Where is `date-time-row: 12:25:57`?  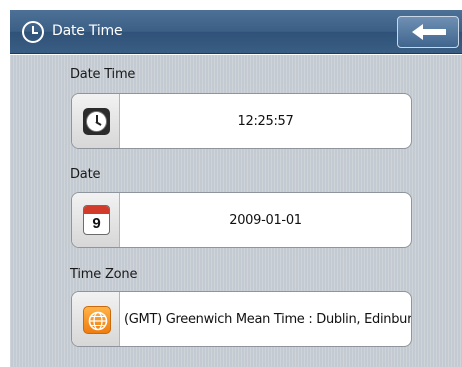
date-time-row: 12:25:57 is located at coordinates (241, 121).